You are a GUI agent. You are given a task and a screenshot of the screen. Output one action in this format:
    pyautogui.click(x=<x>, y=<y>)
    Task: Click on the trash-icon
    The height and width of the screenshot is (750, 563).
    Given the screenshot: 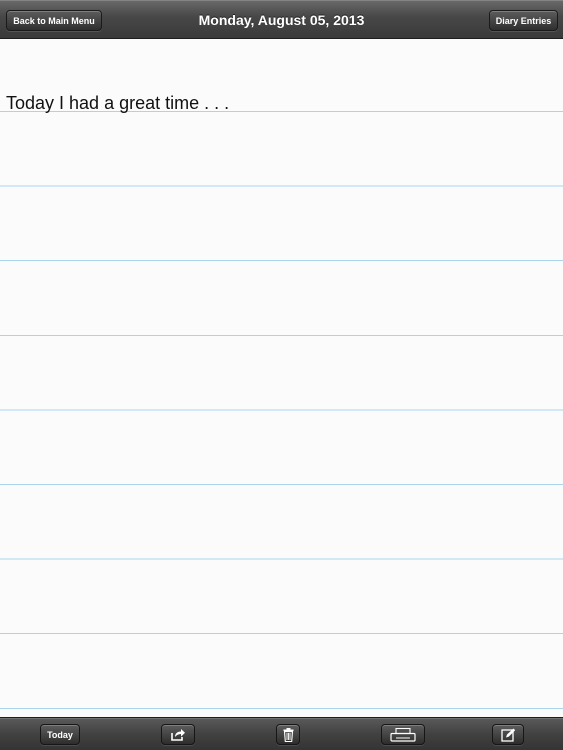 What is the action you would take?
    pyautogui.click(x=288, y=734)
    